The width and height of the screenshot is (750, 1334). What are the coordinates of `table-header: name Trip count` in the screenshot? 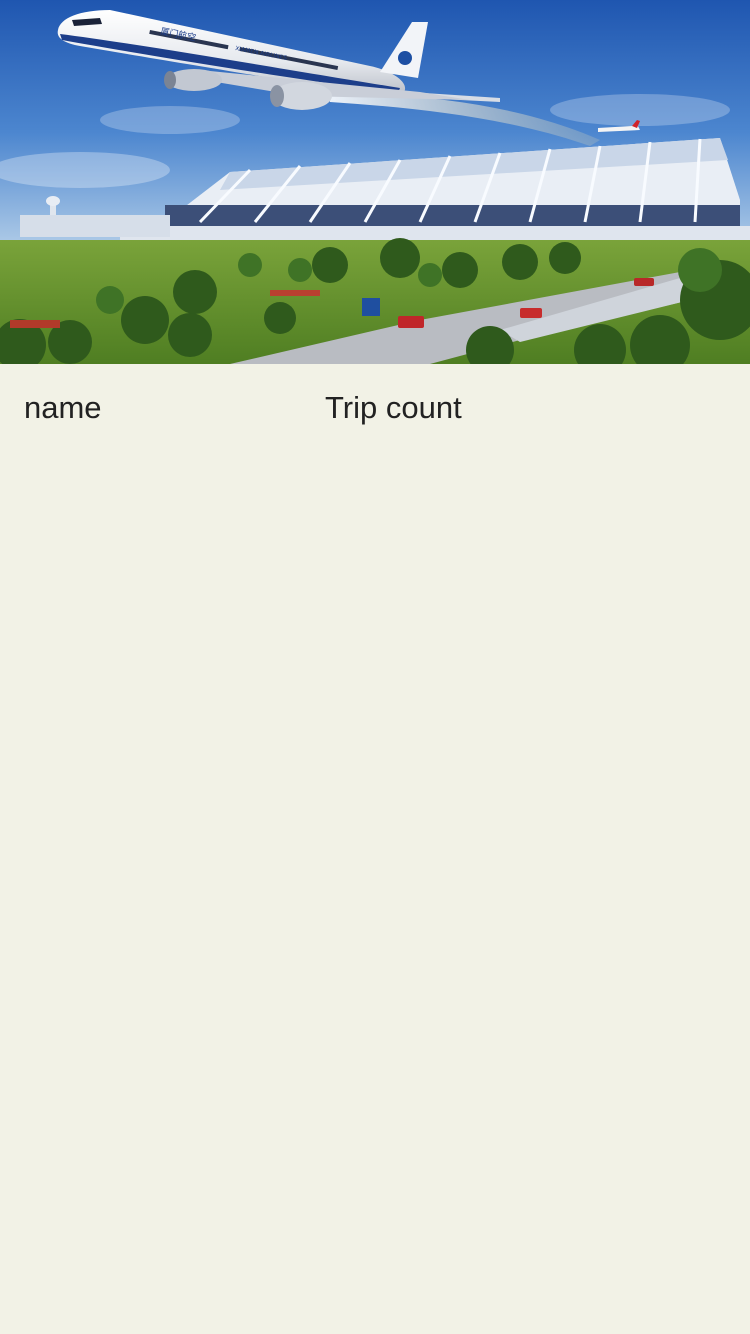 It's located at (375, 409).